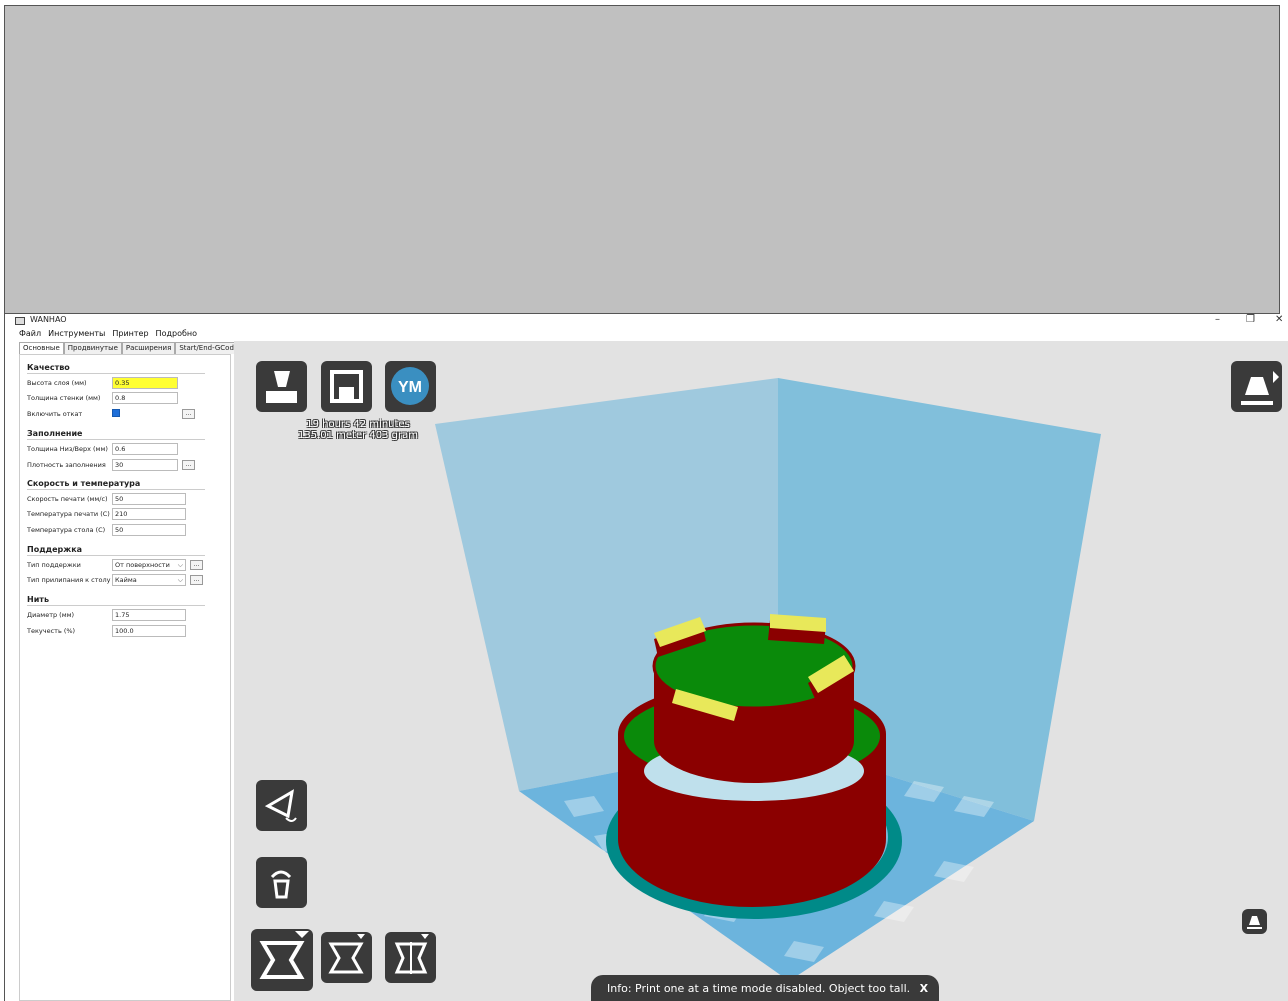  I want to click on section-fill: Заполнение, so click(55, 433).